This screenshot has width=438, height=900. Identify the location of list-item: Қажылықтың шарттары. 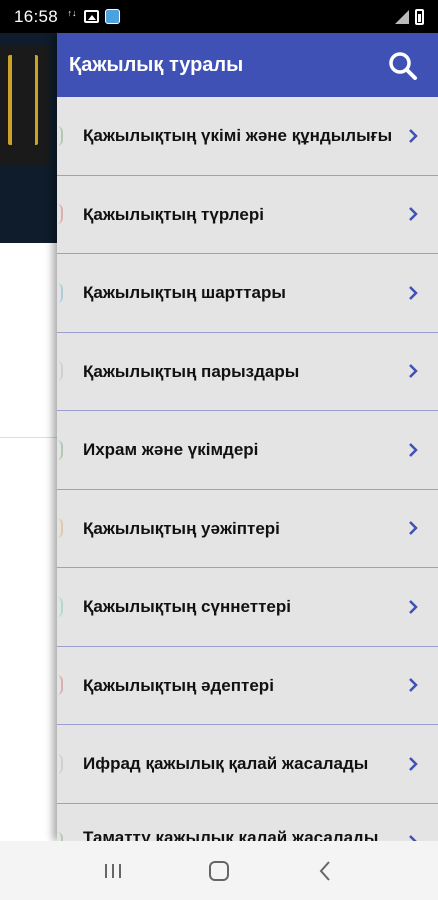
(247, 293).